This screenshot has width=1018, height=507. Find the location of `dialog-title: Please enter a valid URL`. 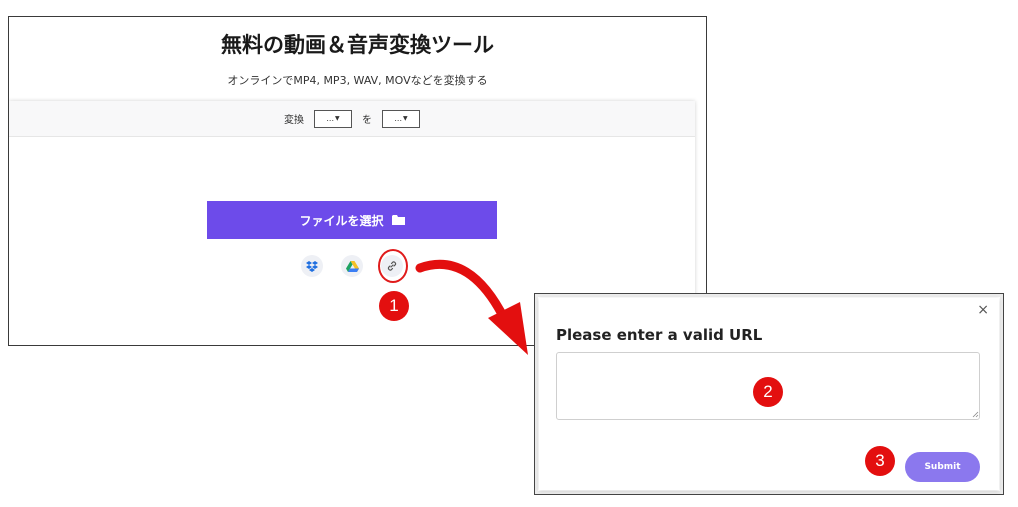

dialog-title: Please enter a valid URL is located at coordinates (659, 335).